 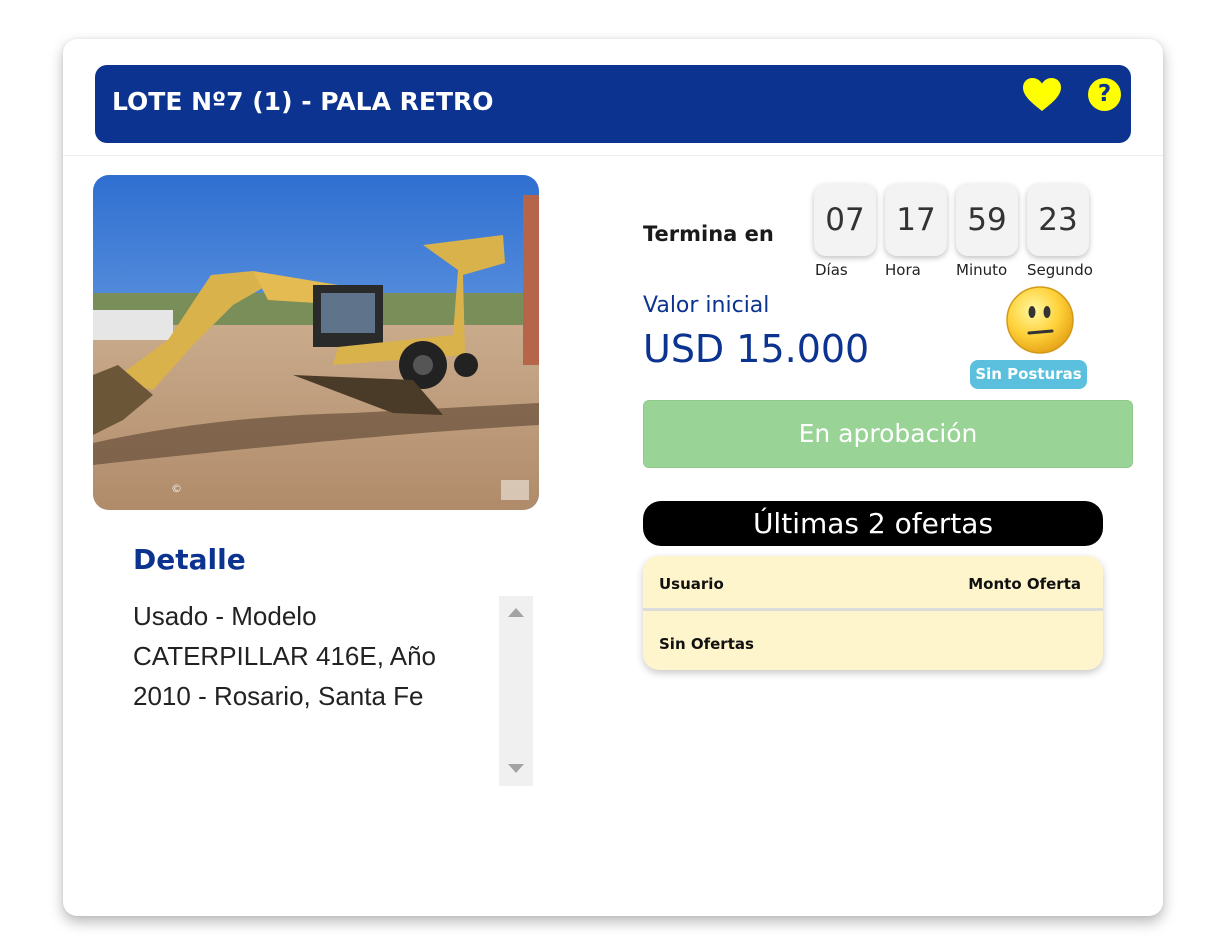 What do you see at coordinates (691, 584) in the screenshot?
I see `offers-col-user: Usuario` at bounding box center [691, 584].